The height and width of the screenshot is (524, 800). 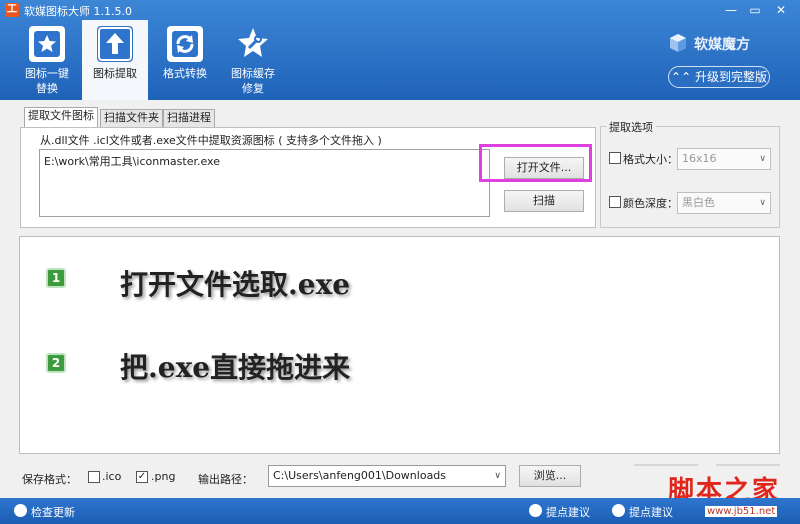 I want to click on highlight-box, so click(x=535, y=163).